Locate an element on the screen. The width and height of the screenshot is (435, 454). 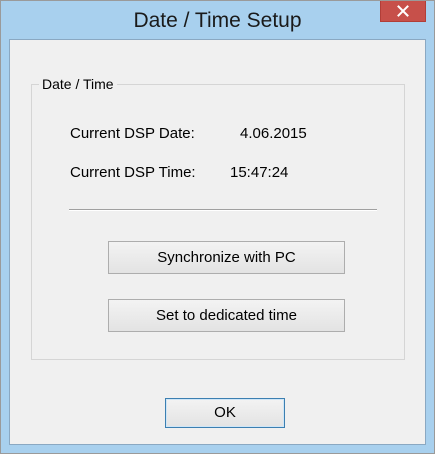
window-title: Date / Time Setup is located at coordinates (217, 20).